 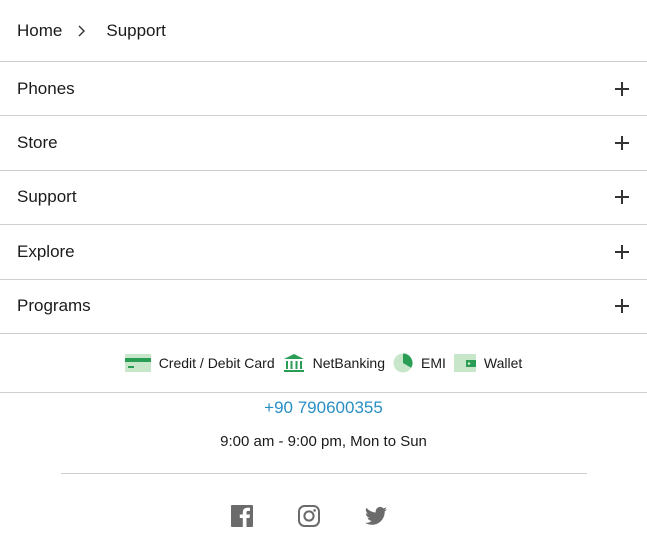 I want to click on accordion-explore: Explore, so click(x=323, y=252).